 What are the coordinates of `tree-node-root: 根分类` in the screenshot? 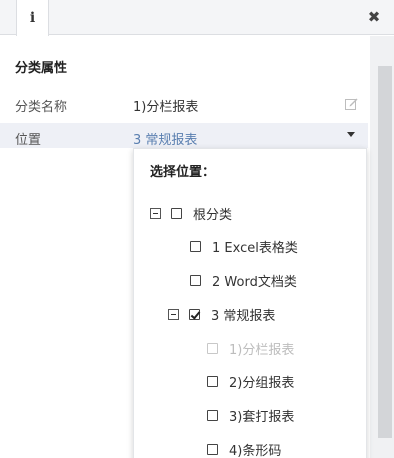 It's located at (191, 213).